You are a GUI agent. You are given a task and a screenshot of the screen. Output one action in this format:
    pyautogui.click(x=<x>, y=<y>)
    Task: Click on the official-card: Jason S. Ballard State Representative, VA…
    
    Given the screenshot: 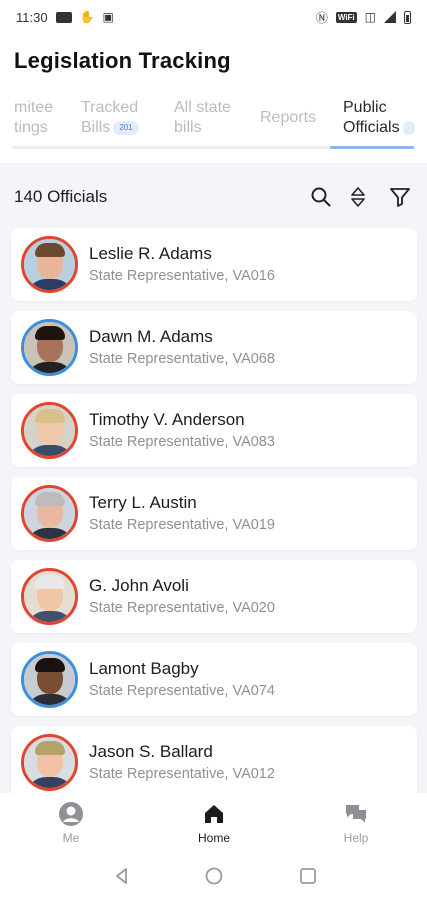 What is the action you would take?
    pyautogui.click(x=214, y=759)
    